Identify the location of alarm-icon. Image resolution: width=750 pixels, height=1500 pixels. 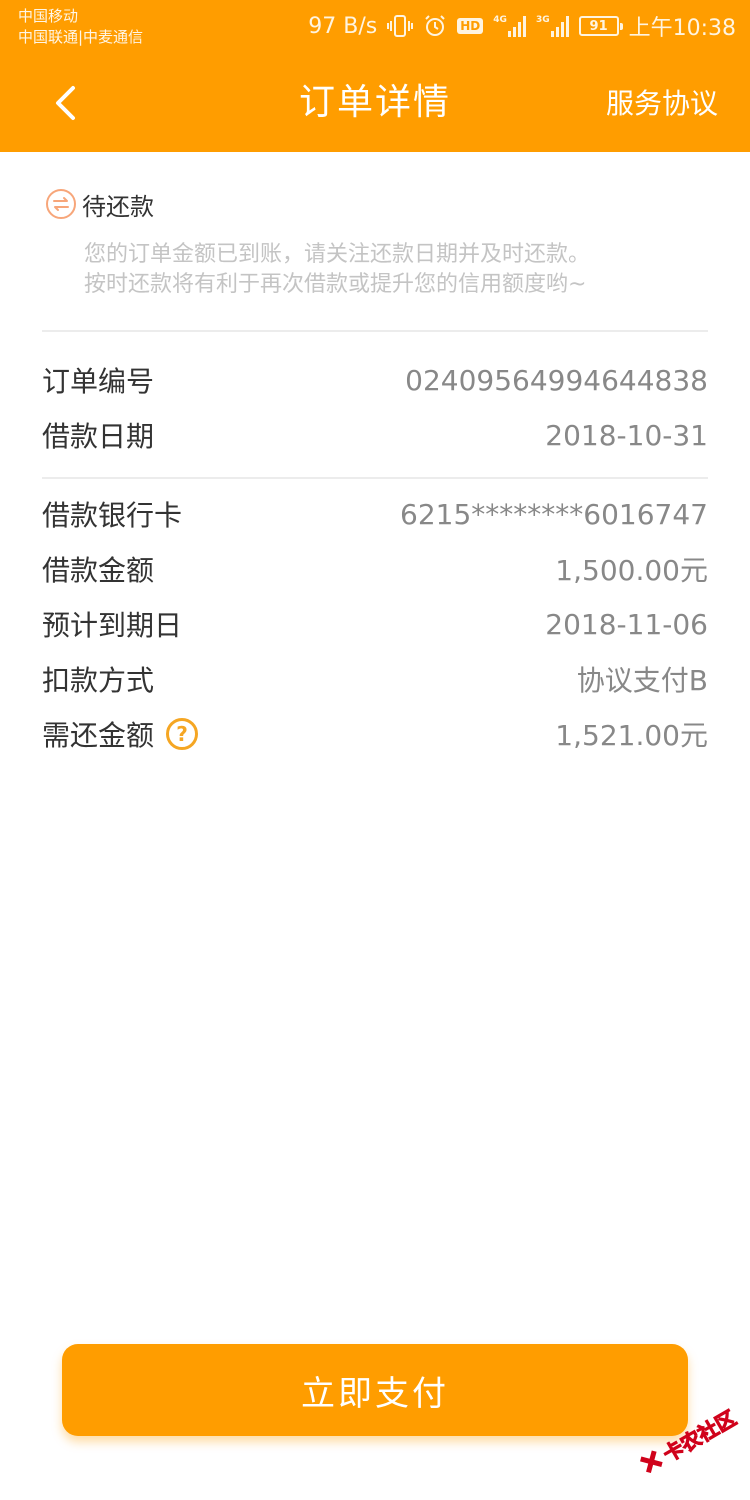
(435, 26).